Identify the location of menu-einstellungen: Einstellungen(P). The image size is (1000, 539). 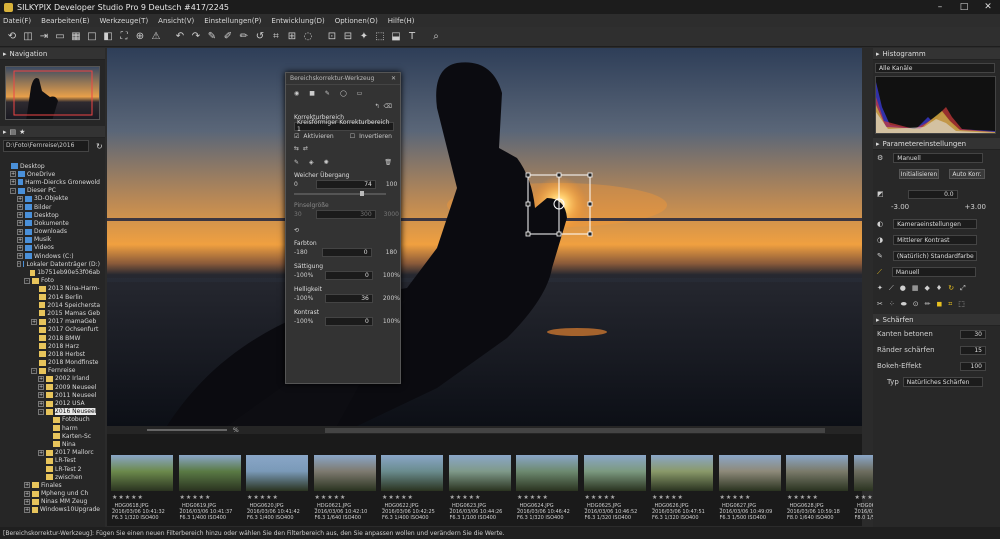
(232, 21).